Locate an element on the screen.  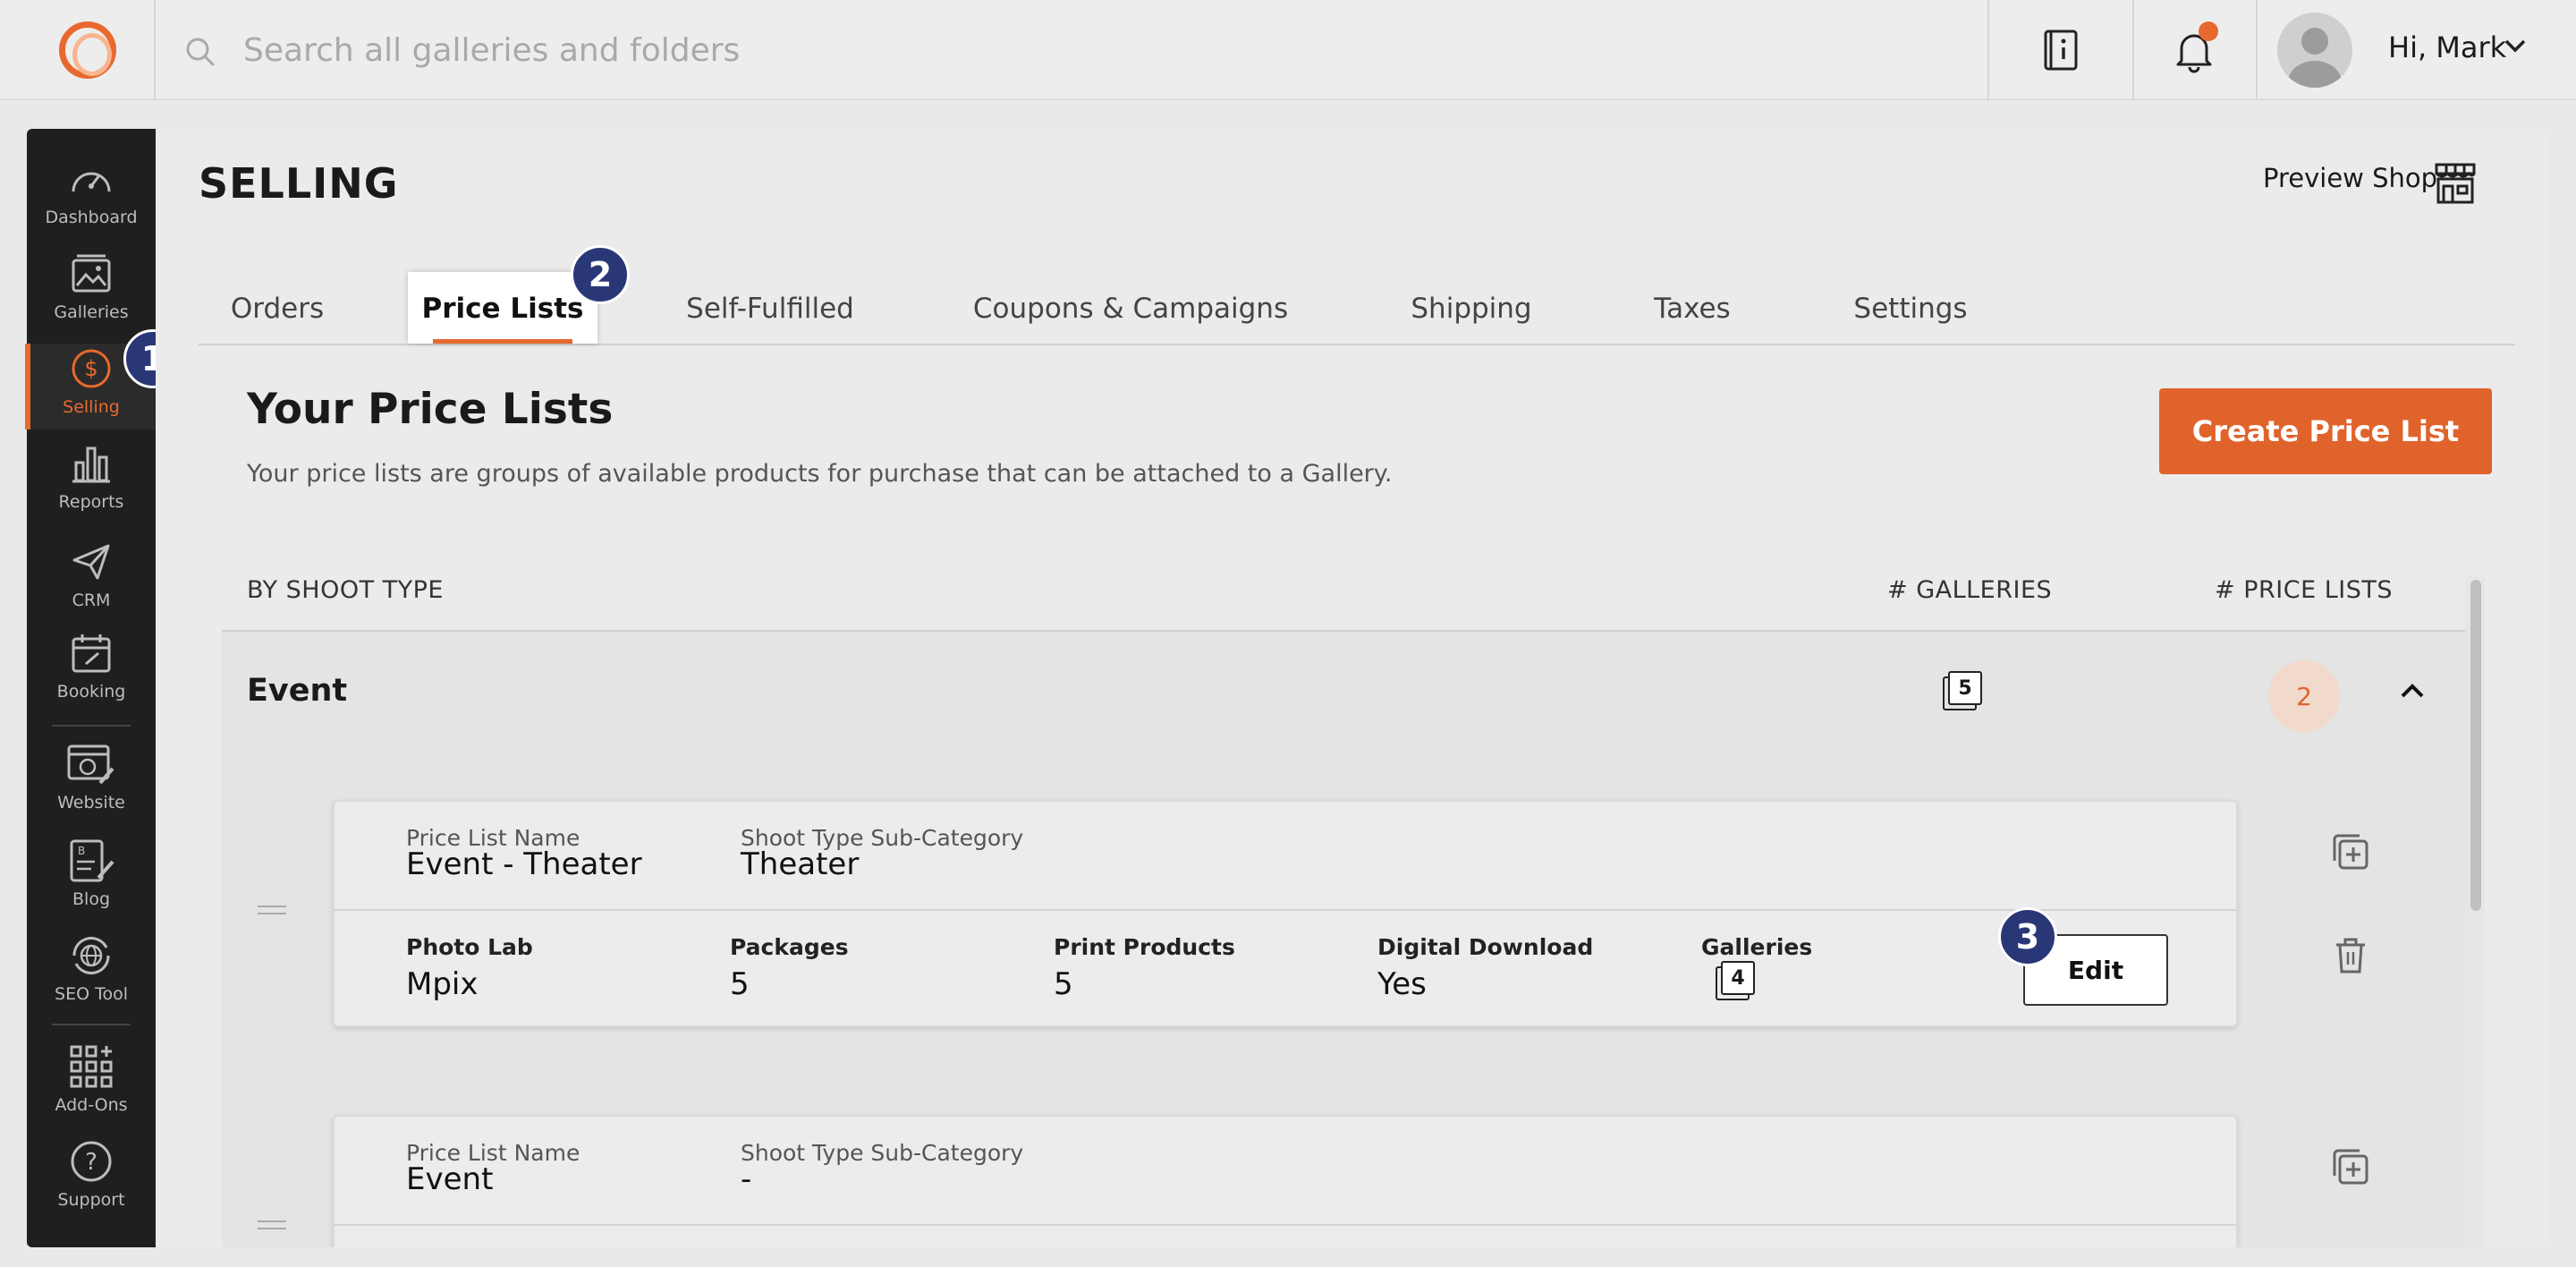
dollar-circle-icon: $ is located at coordinates (91, 369).